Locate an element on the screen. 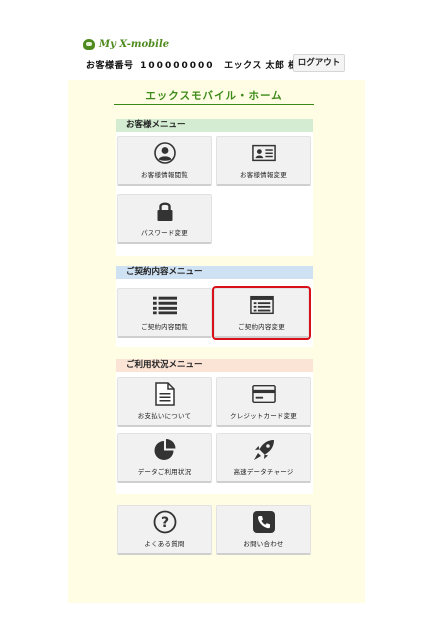  credit-card-icon is located at coordinates (263, 394).